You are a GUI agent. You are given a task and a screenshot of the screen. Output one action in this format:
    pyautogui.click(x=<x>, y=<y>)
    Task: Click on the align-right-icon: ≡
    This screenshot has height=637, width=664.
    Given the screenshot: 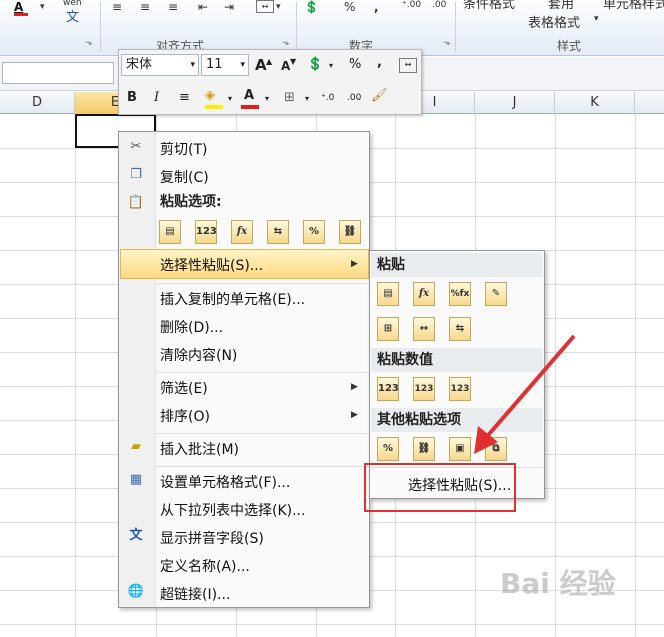 What is the action you would take?
    pyautogui.click(x=173, y=7)
    